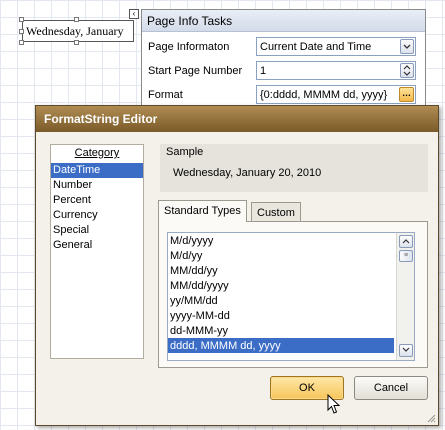  What do you see at coordinates (97, 245) in the screenshot?
I see `category-item-general: General` at bounding box center [97, 245].